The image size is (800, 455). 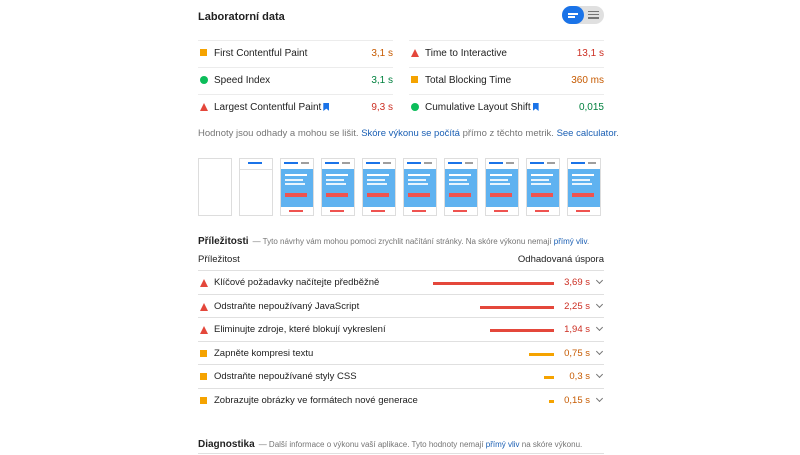 I want to click on metric-item: Cumulative Layout Shift 0,015, so click(x=506, y=107).